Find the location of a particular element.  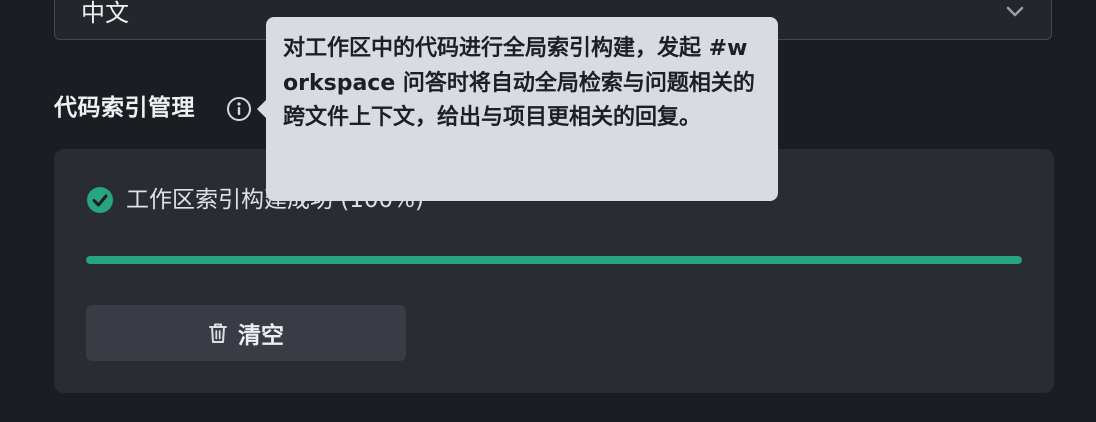

index-progress-fill is located at coordinates (554, 260).